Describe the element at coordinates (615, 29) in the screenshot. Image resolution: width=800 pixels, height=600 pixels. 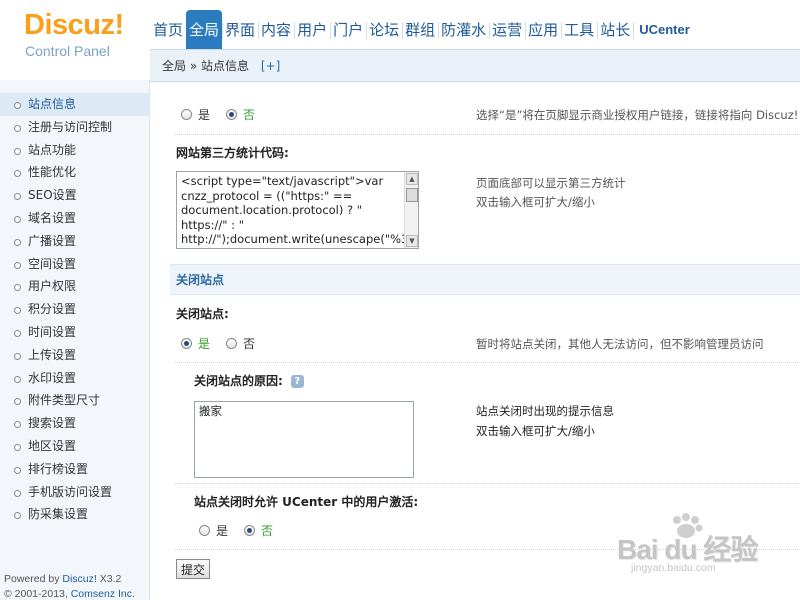
I see `nav-item: 站长` at that location.